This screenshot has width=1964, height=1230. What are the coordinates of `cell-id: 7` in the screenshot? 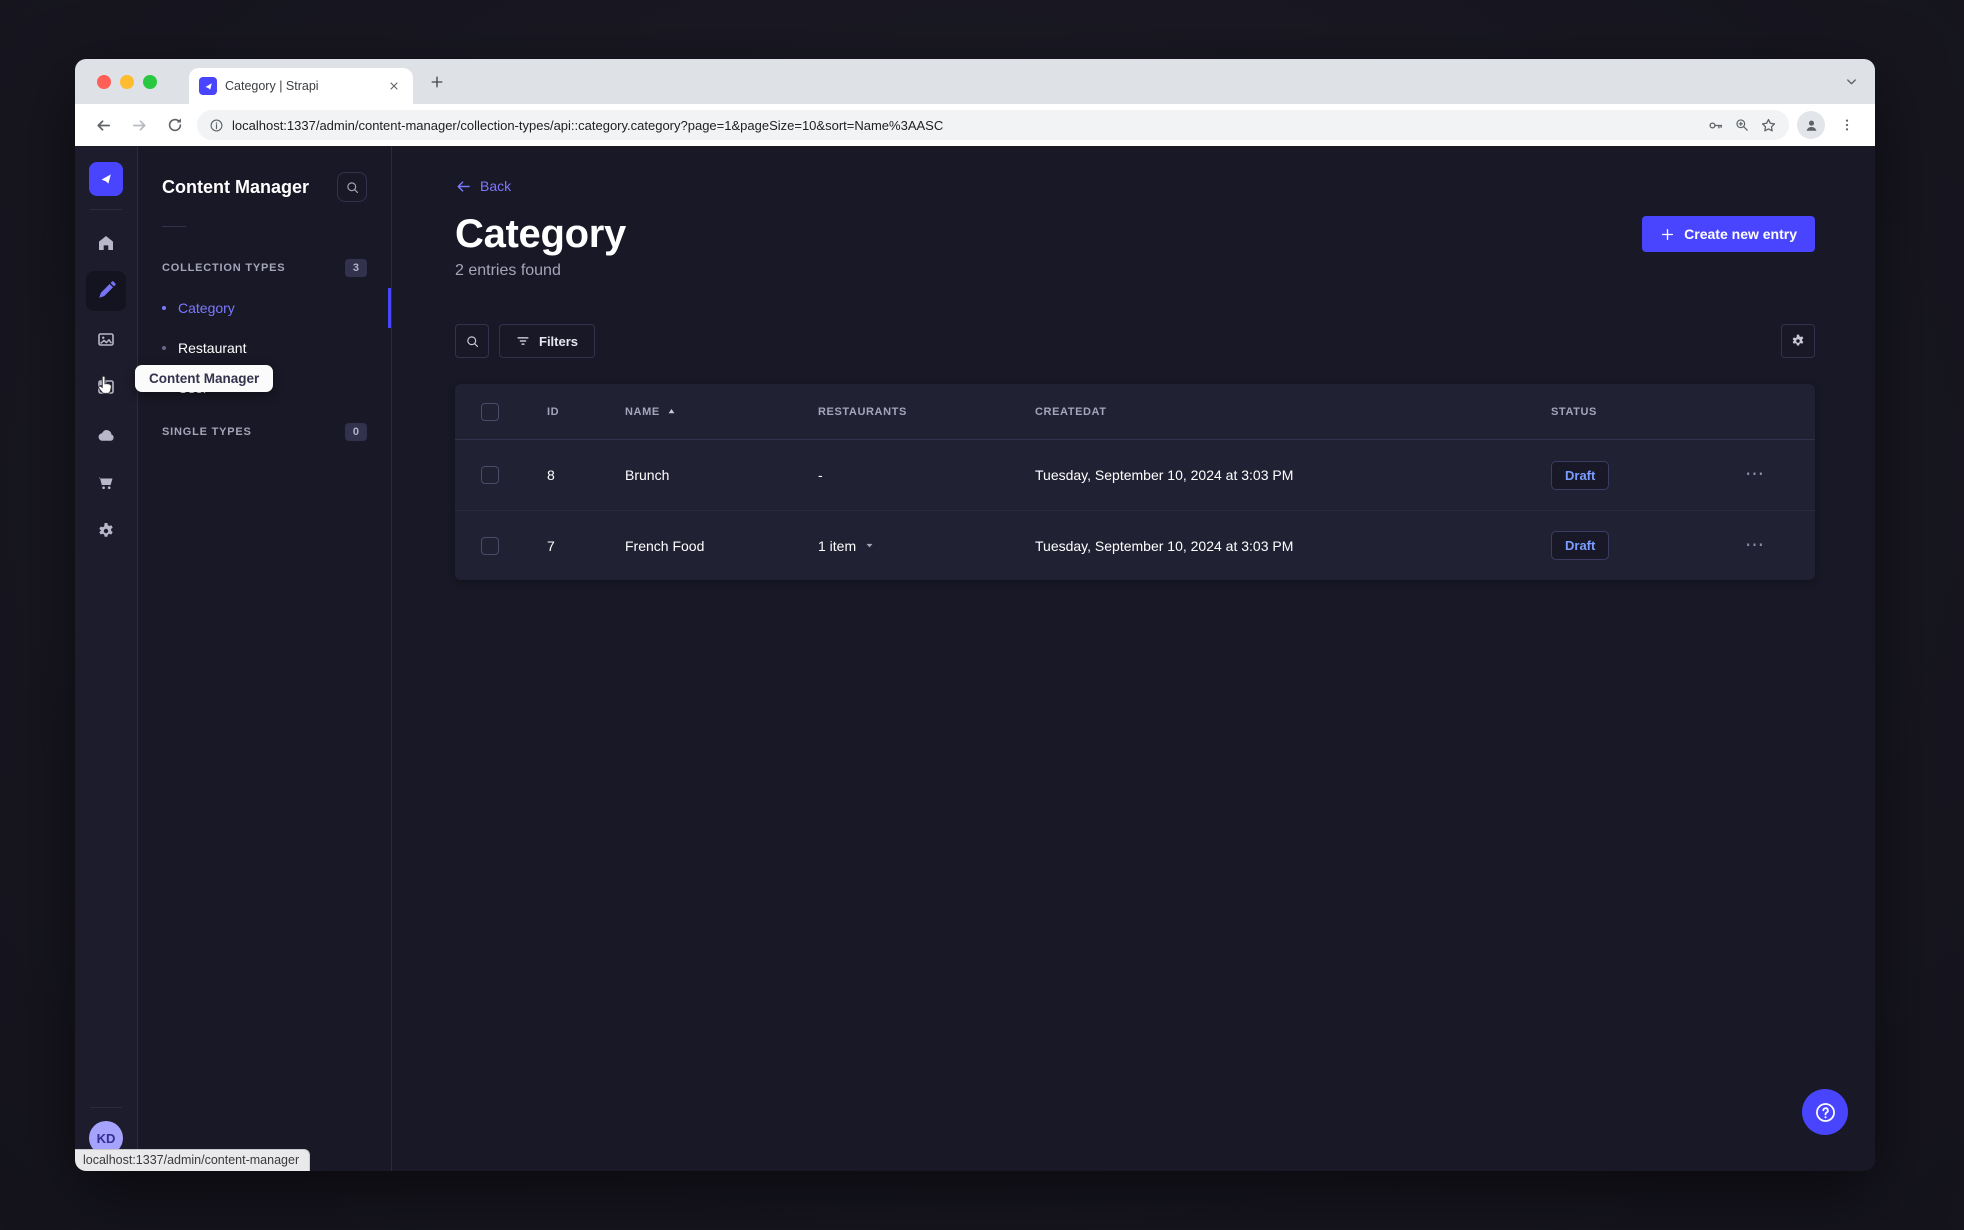 It's located at (551, 545).